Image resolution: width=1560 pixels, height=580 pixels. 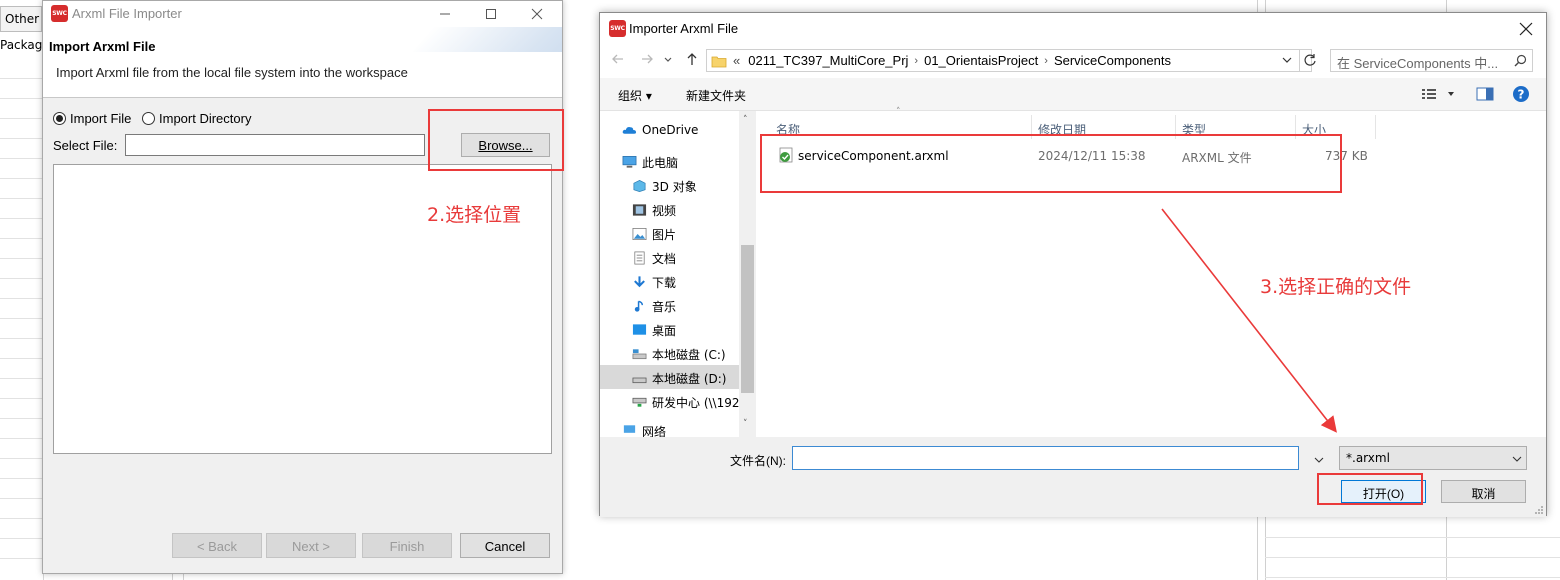 I want to click on view-options-button, so click(x=1439, y=94).